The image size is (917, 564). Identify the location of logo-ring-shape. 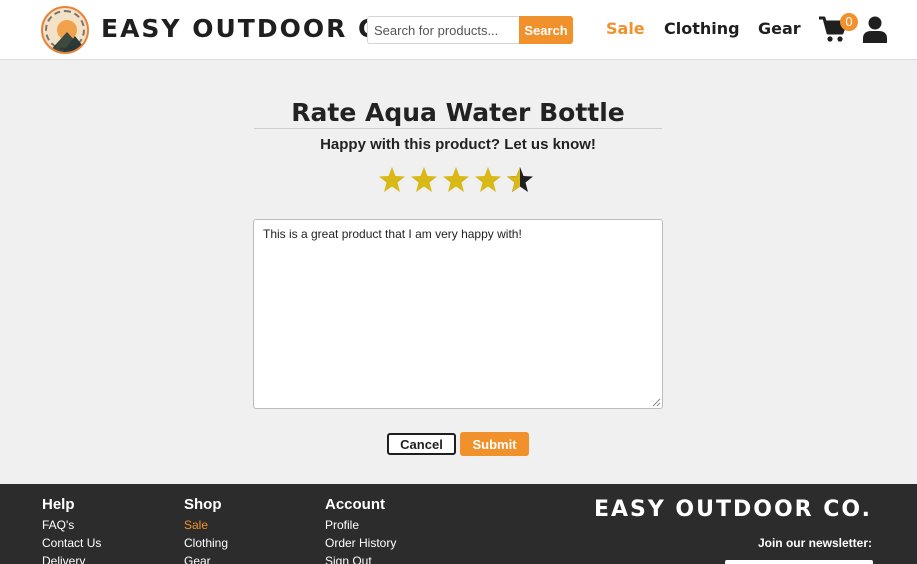
(65, 30).